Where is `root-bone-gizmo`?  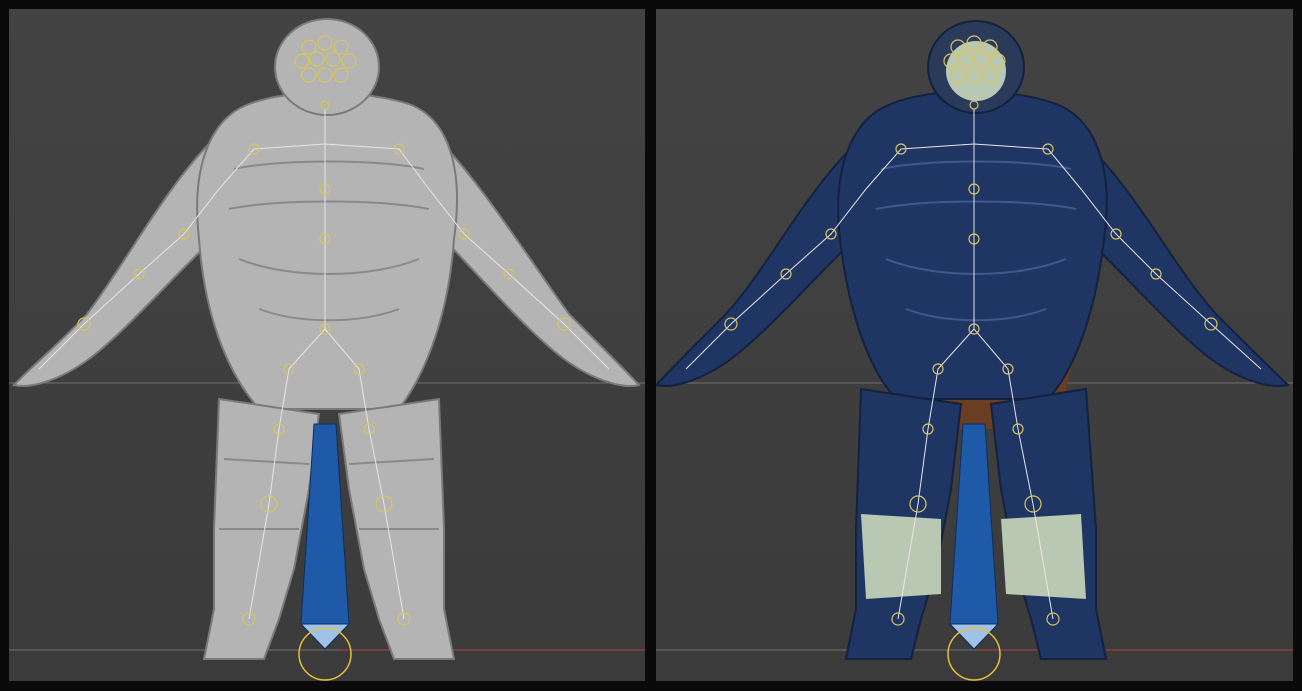
root-bone-gizmo is located at coordinates (974, 552).